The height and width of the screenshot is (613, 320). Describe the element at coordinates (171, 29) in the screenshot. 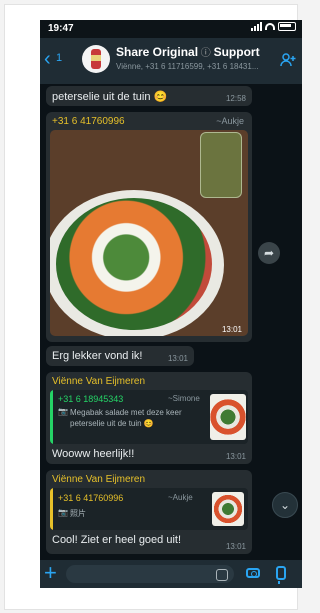

I see `status-bar: 19:47` at that location.